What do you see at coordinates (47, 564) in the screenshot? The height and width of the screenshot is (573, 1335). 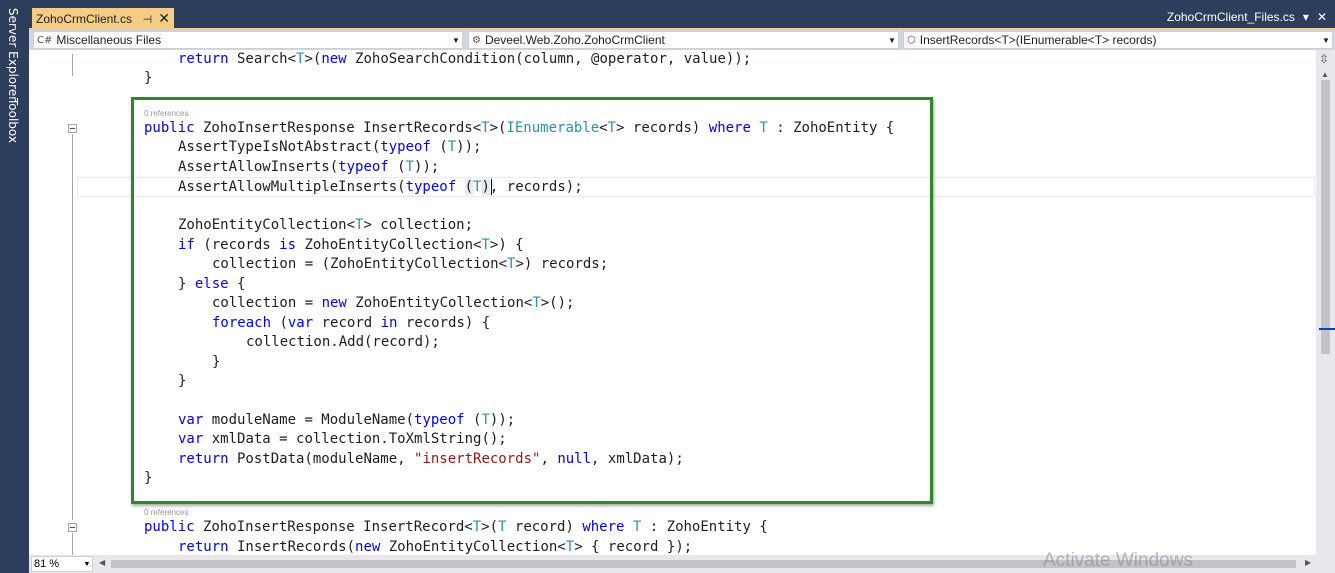 I see `zoom-level: 81 %` at bounding box center [47, 564].